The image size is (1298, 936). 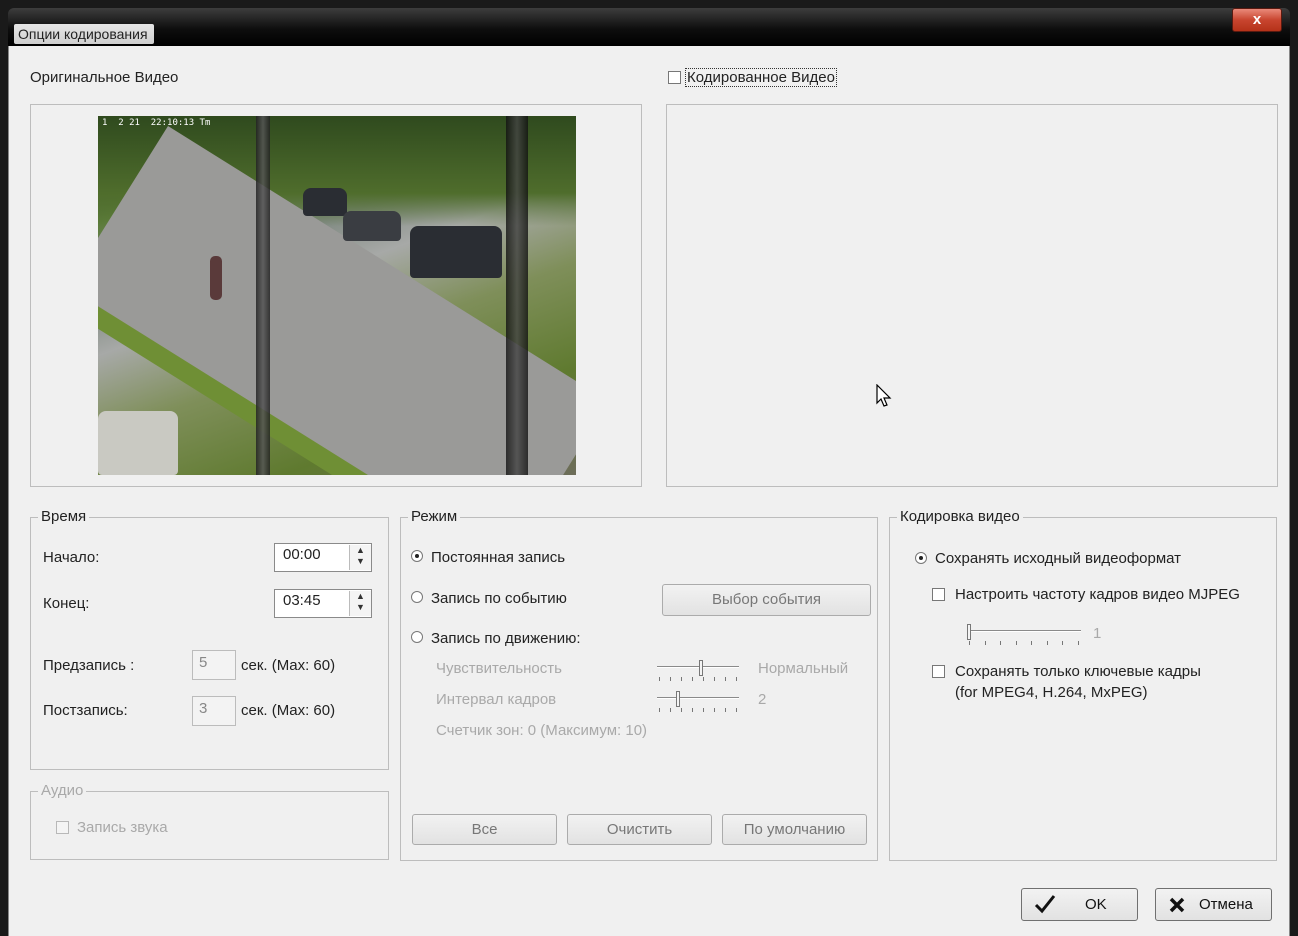 I want to click on select-event-button: Выбор события, so click(x=766, y=600).